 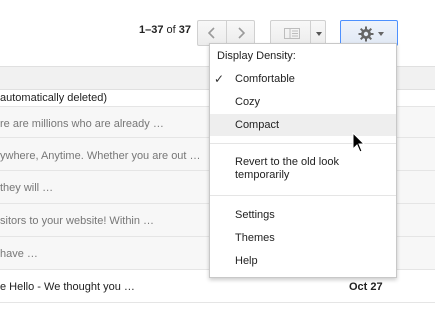 I want to click on menu-item-label: Help, so click(x=246, y=261).